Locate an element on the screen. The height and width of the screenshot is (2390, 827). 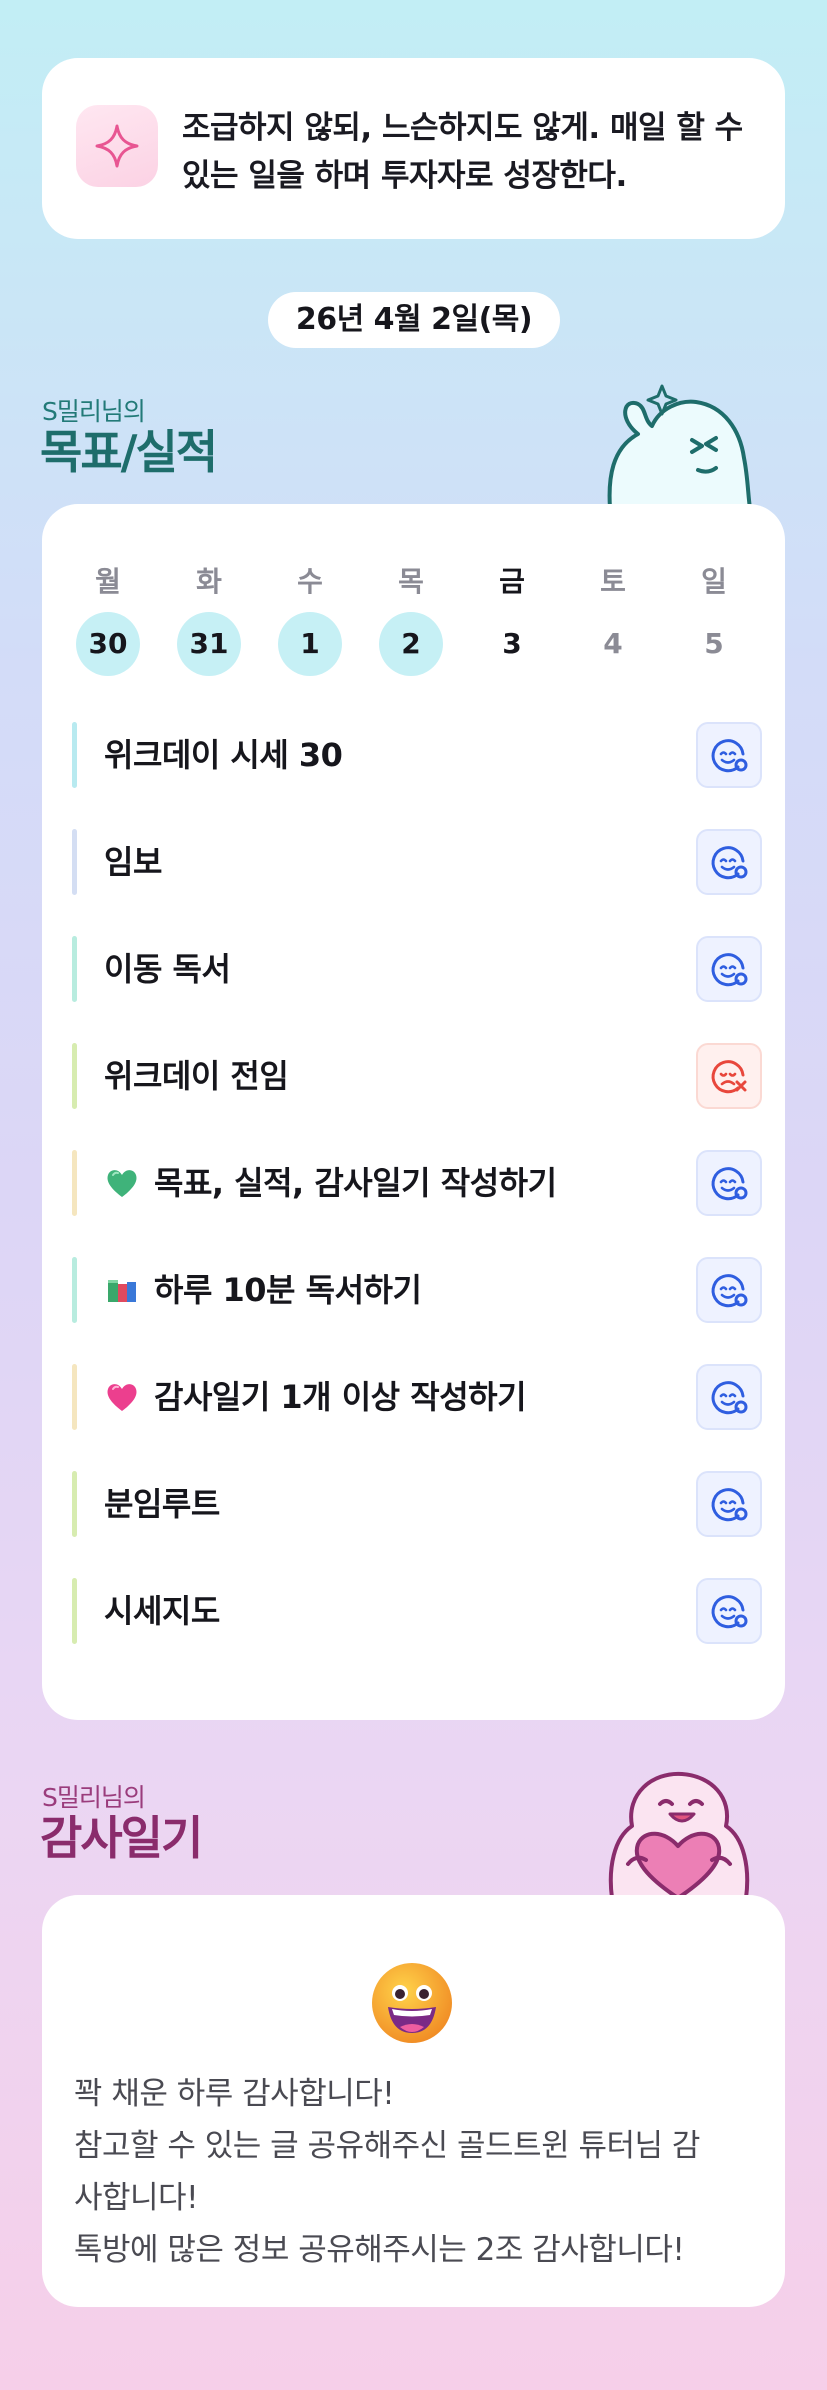
task-label: 목표, 실적, 감사일기 작성하기 is located at coordinates (330, 1183).